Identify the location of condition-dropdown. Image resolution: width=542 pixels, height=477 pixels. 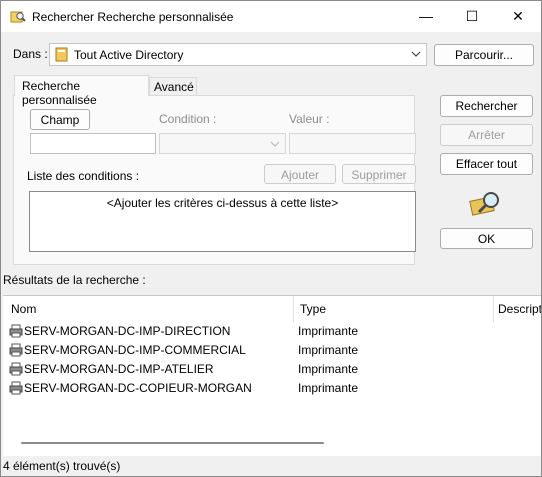
(222, 143).